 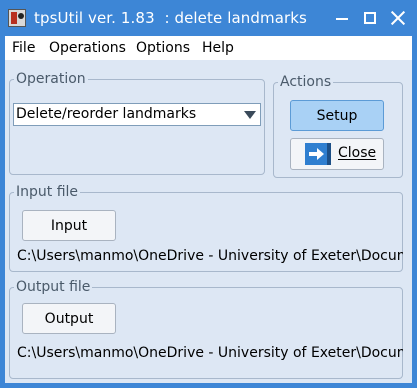 What do you see at coordinates (53, 287) in the screenshot?
I see `output-file-legend: Output file` at bounding box center [53, 287].